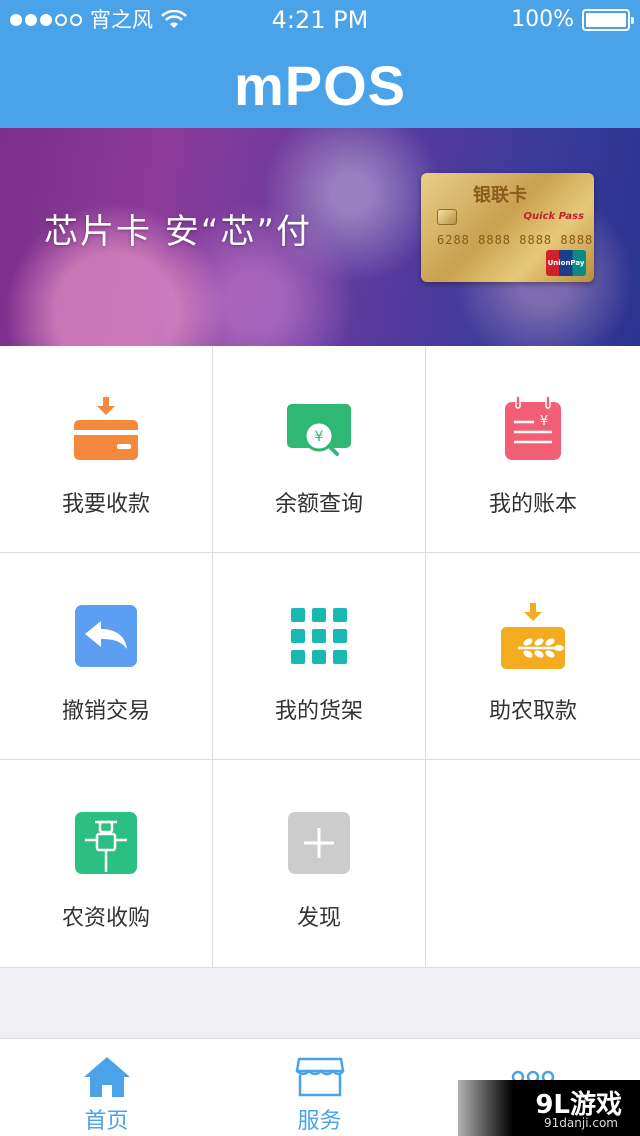 The height and width of the screenshot is (1136, 640). I want to click on grid-item-label: 余额查询, so click(318, 504).